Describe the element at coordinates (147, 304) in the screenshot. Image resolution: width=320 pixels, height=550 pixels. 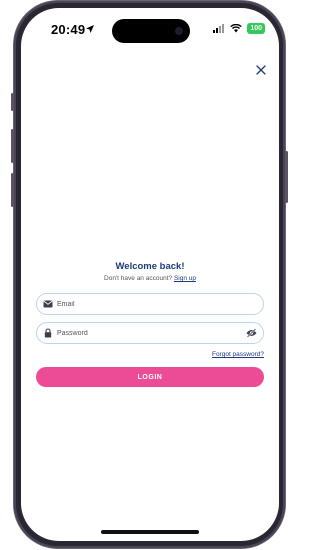
I see `email-input` at that location.